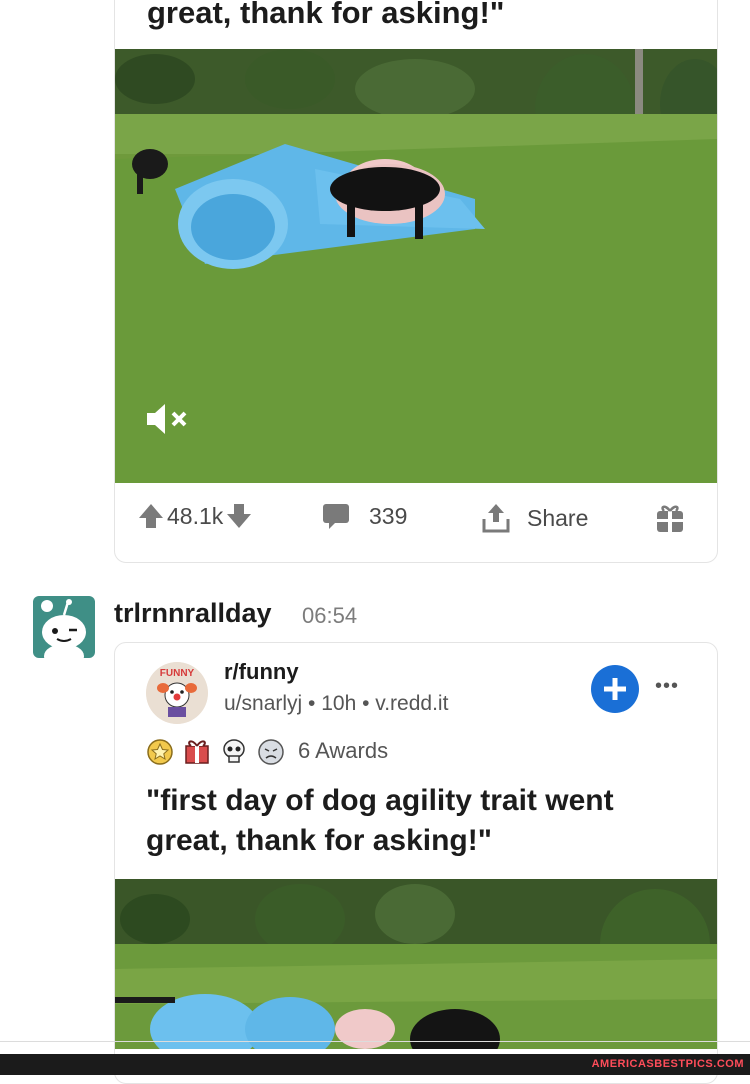  I want to click on join-button, so click(615, 689).